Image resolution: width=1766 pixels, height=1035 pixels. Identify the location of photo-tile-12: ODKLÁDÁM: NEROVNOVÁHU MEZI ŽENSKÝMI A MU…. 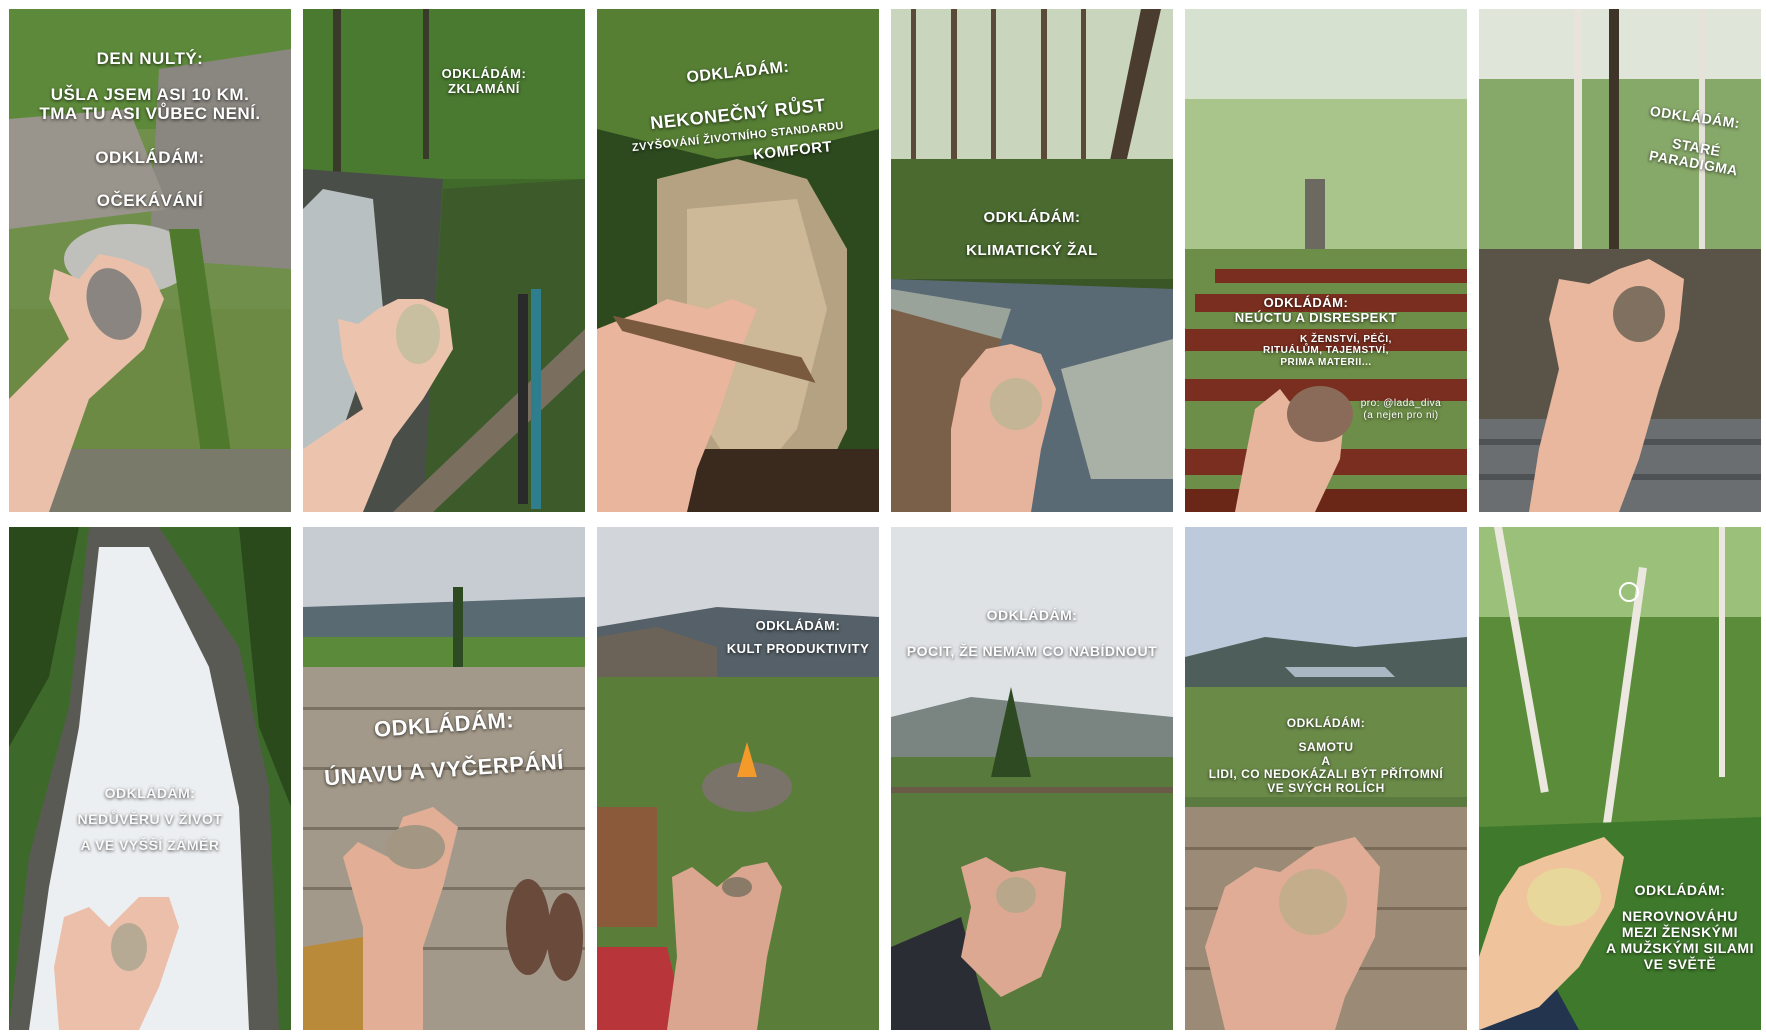
(1620, 778).